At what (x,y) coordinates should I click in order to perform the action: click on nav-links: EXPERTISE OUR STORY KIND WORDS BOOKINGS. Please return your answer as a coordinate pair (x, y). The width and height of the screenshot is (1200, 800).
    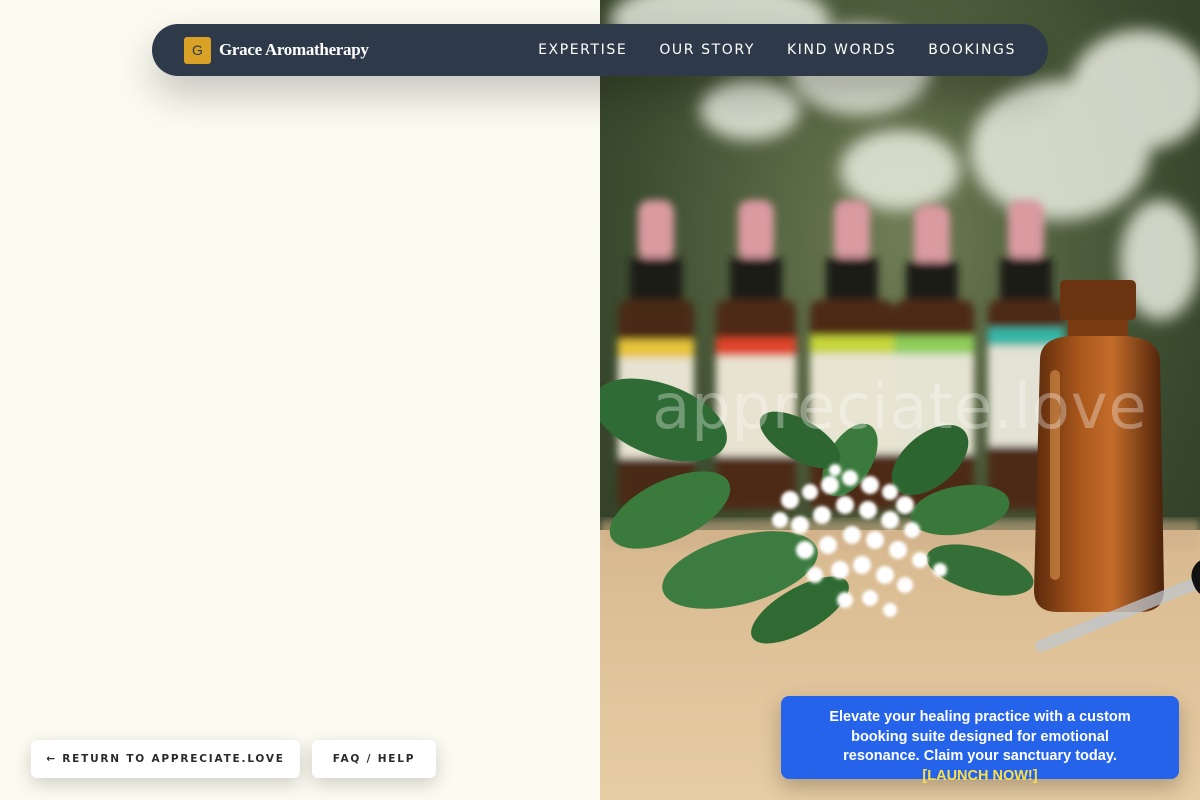
    Looking at the image, I should click on (777, 50).